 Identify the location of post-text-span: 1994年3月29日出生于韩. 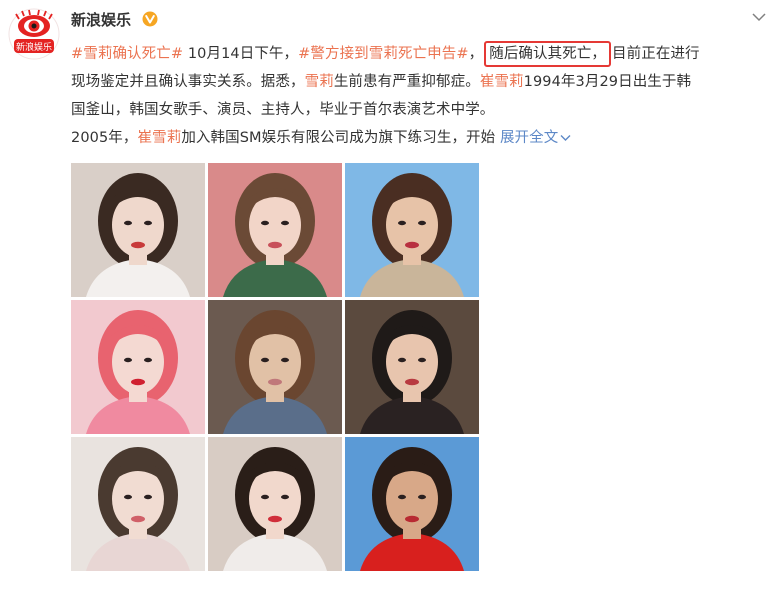
(607, 82).